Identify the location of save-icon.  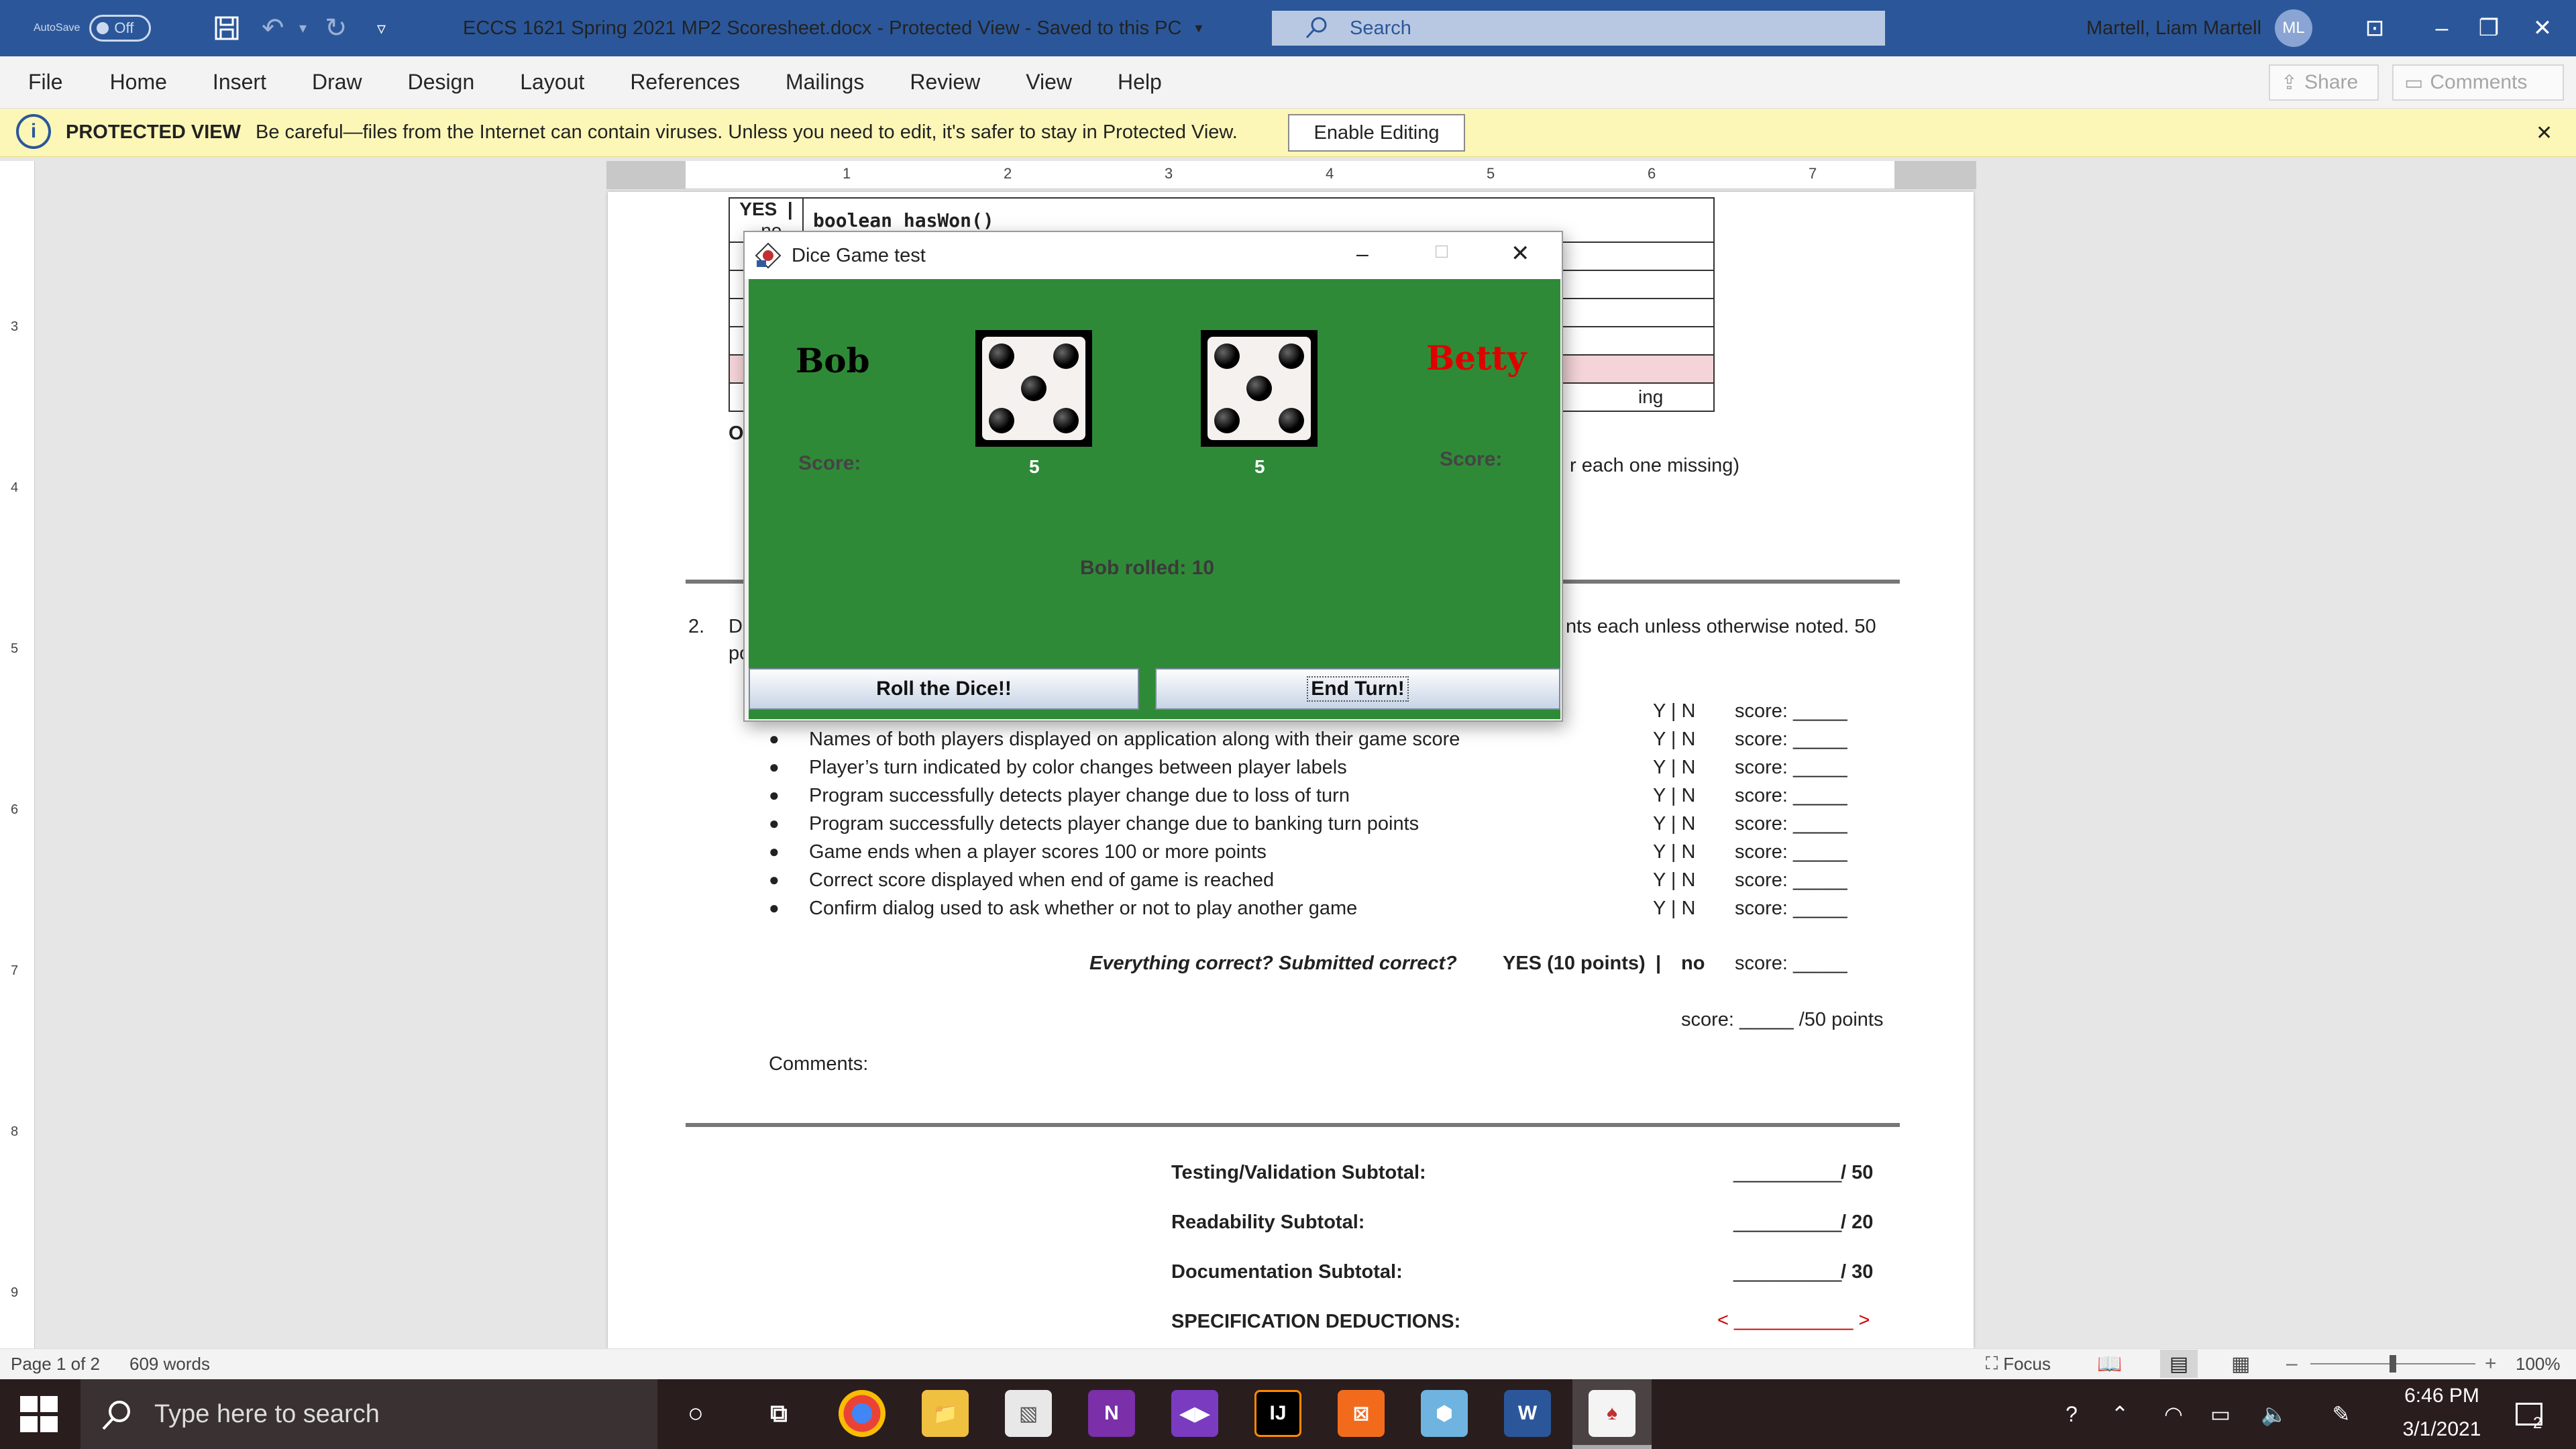
(229, 28).